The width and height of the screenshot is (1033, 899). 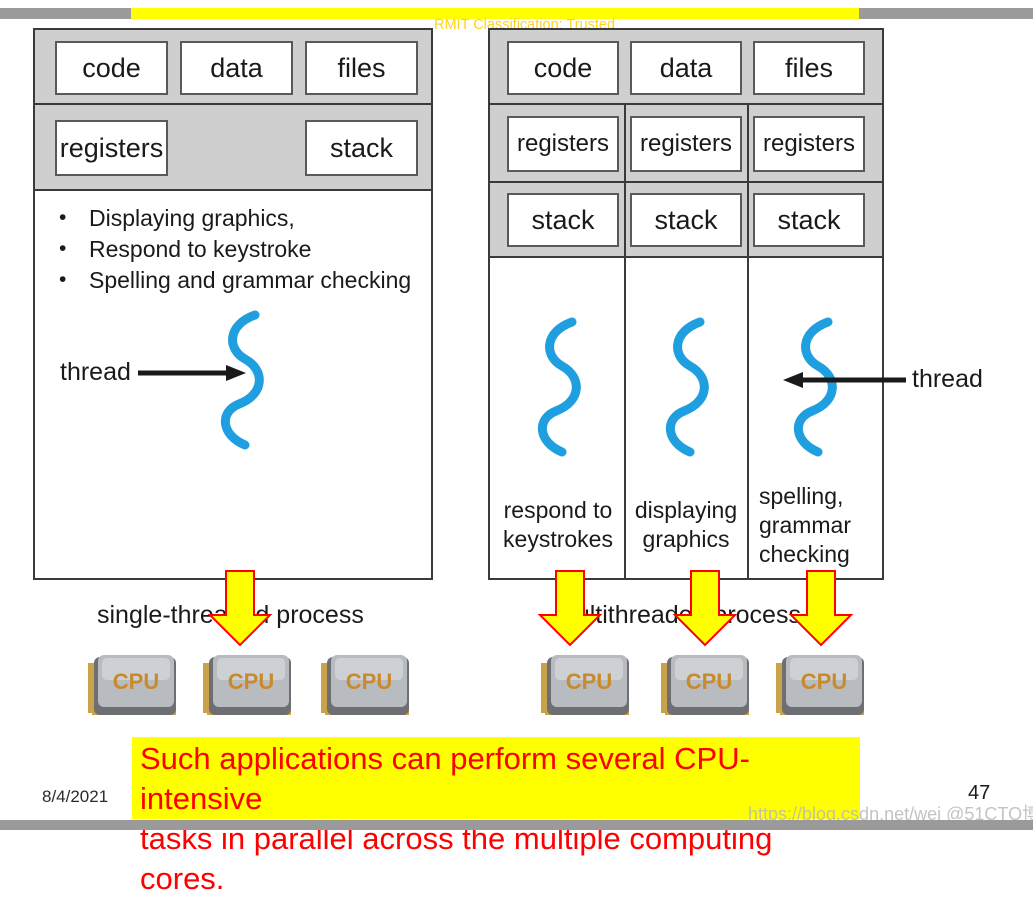 What do you see at coordinates (516, 825) in the screenshot?
I see `bottom-gray-bar` at bounding box center [516, 825].